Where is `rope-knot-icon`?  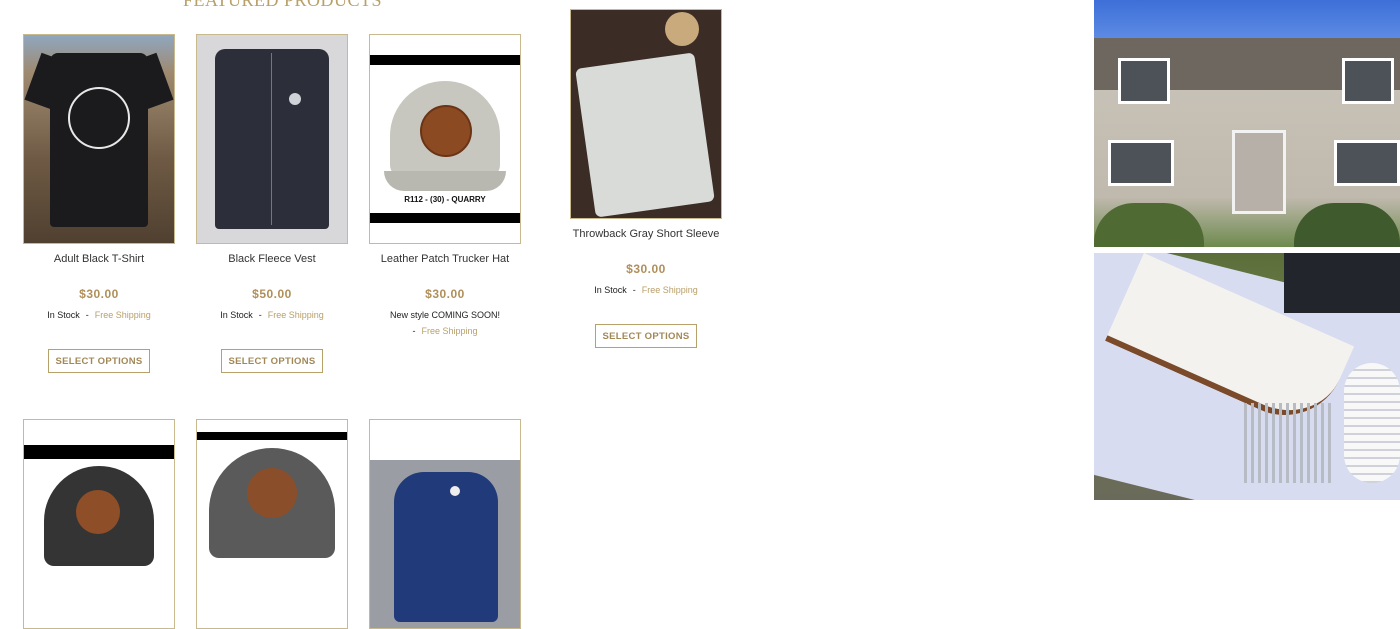
rope-knot-icon is located at coordinates (682, 29).